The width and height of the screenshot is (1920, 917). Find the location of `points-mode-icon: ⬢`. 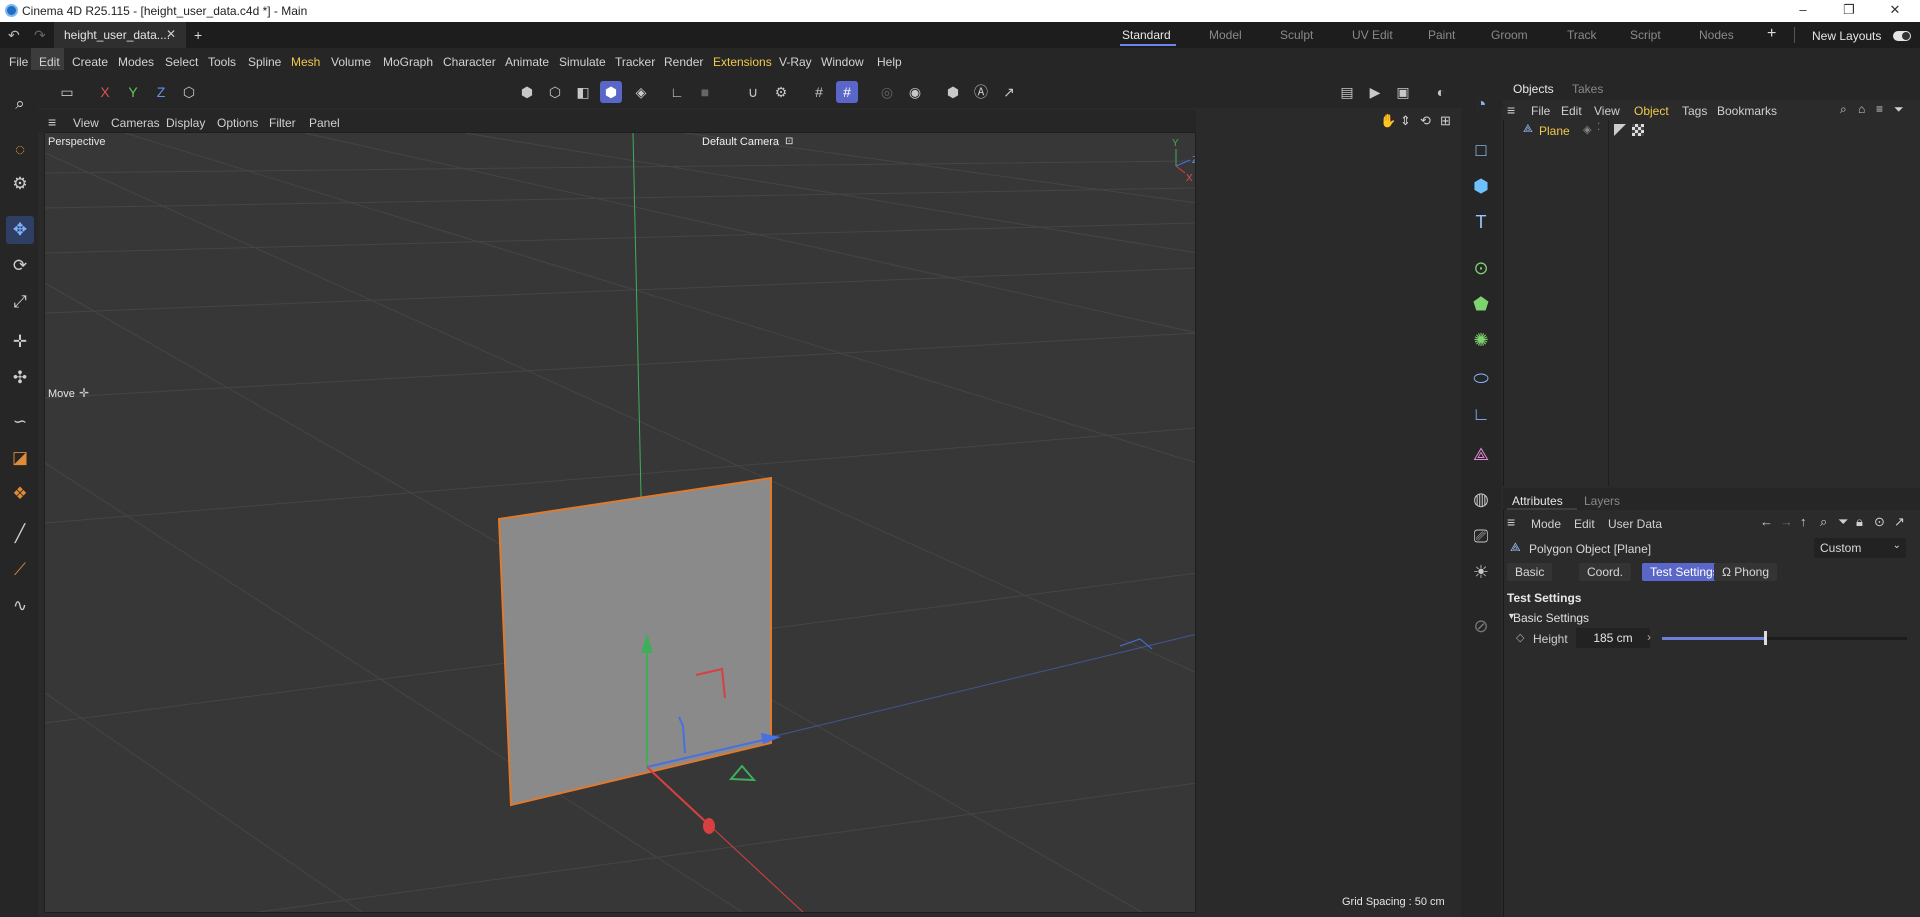

points-mode-icon: ⬢ is located at coordinates (527, 92).